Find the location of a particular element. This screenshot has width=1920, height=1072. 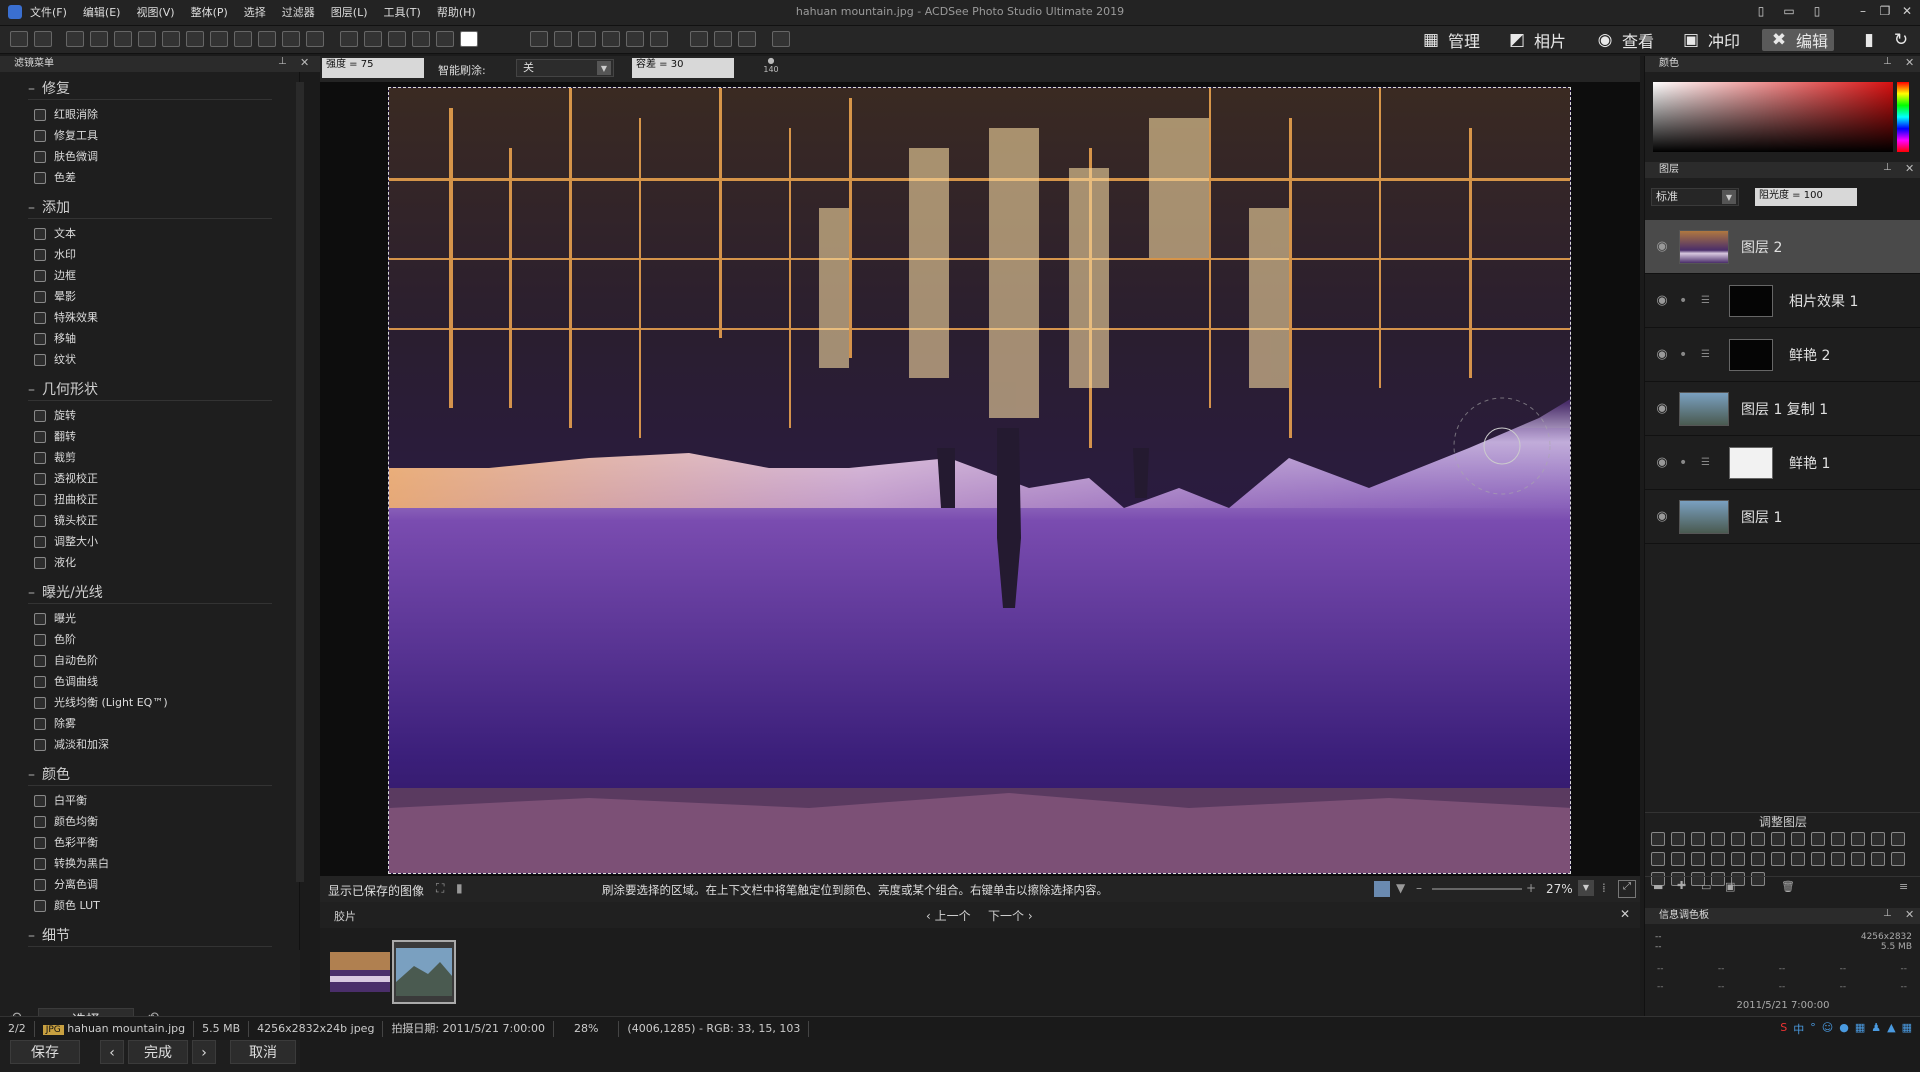

filter-item: 减淡和加深 is located at coordinates (150, 744).